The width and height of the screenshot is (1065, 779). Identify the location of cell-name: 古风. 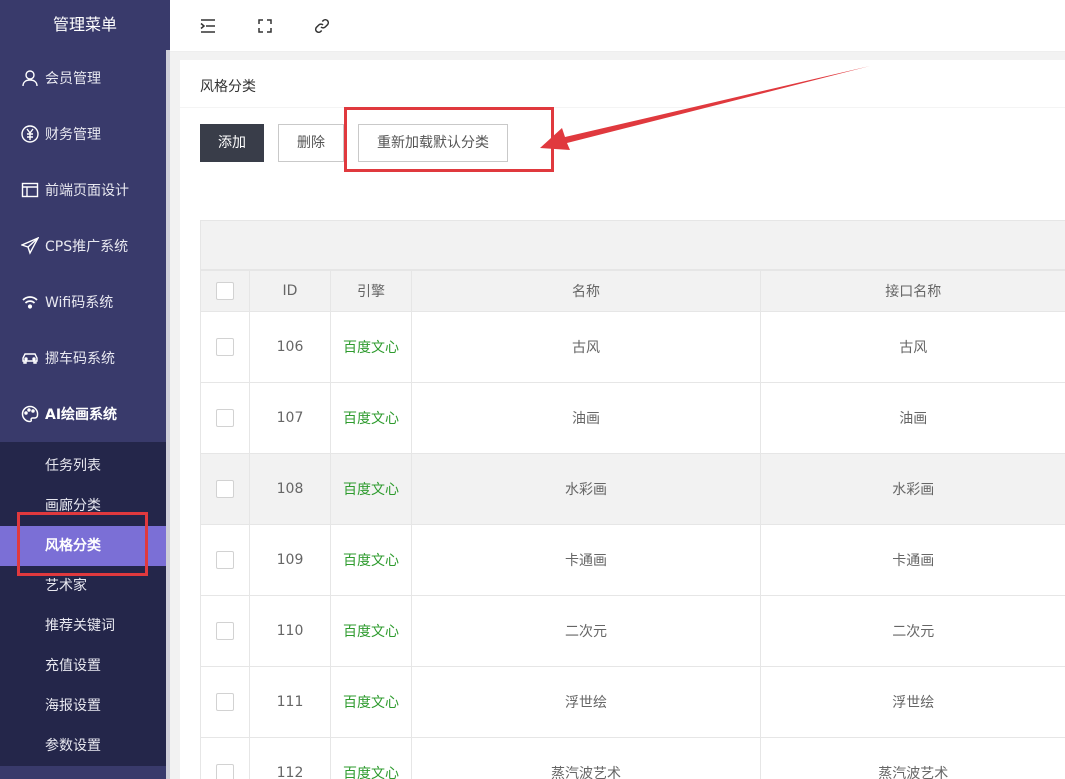
(586, 347).